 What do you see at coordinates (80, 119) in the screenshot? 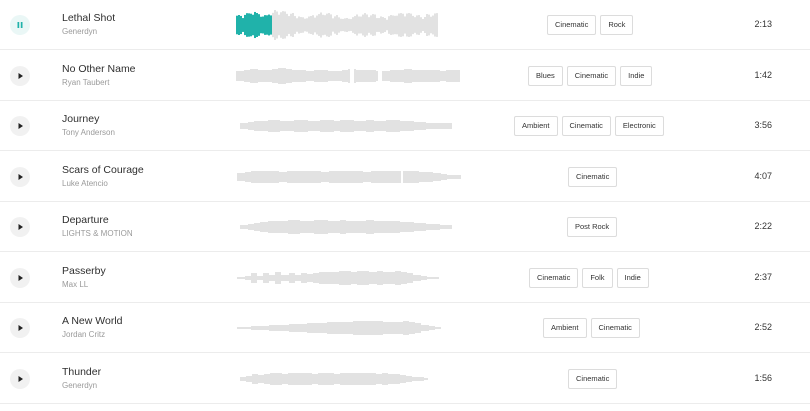
I see `track-title: Journey` at bounding box center [80, 119].